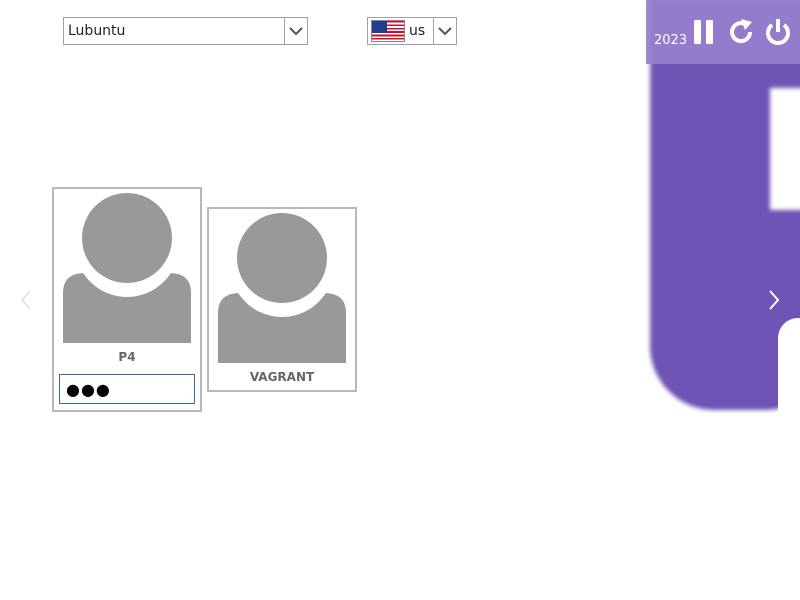 The height and width of the screenshot is (600, 800). What do you see at coordinates (127, 389) in the screenshot?
I see `password-input: ●●●` at bounding box center [127, 389].